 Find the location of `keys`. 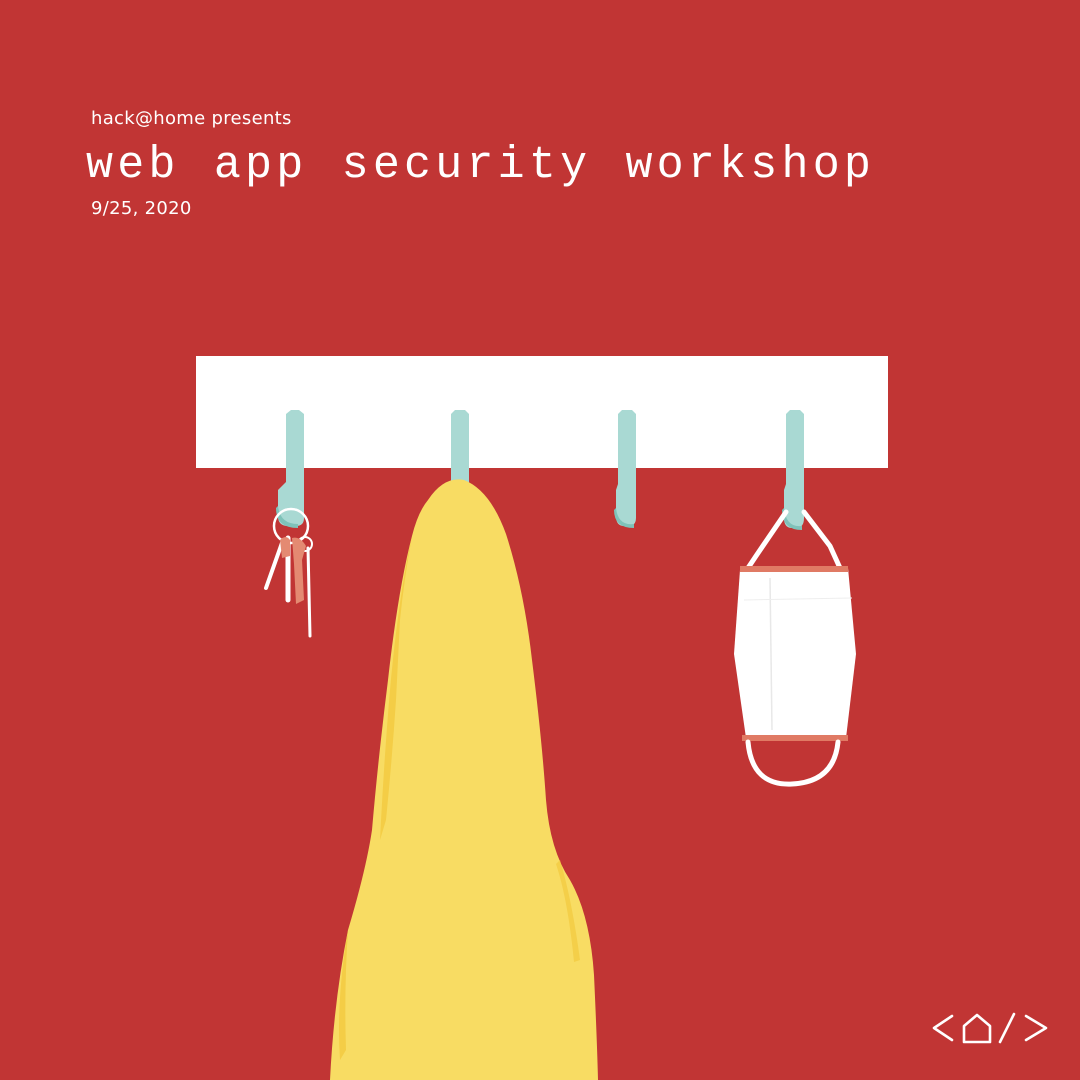

keys is located at coordinates (288, 572).